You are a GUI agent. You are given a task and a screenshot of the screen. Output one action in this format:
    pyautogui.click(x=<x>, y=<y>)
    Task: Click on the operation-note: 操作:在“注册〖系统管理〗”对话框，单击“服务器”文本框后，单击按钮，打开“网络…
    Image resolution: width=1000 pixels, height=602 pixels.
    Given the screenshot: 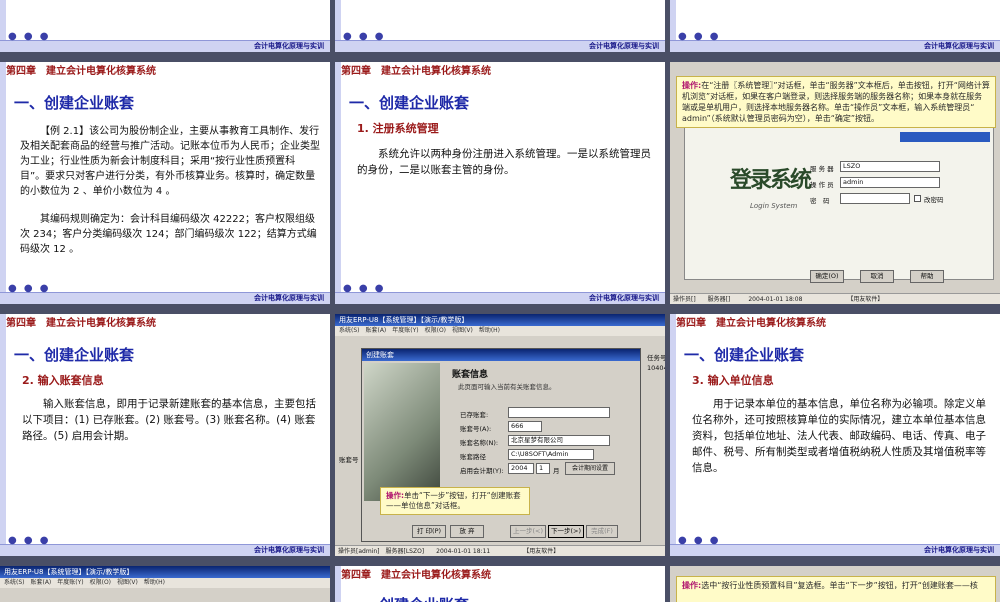 What is the action you would take?
    pyautogui.click(x=836, y=102)
    